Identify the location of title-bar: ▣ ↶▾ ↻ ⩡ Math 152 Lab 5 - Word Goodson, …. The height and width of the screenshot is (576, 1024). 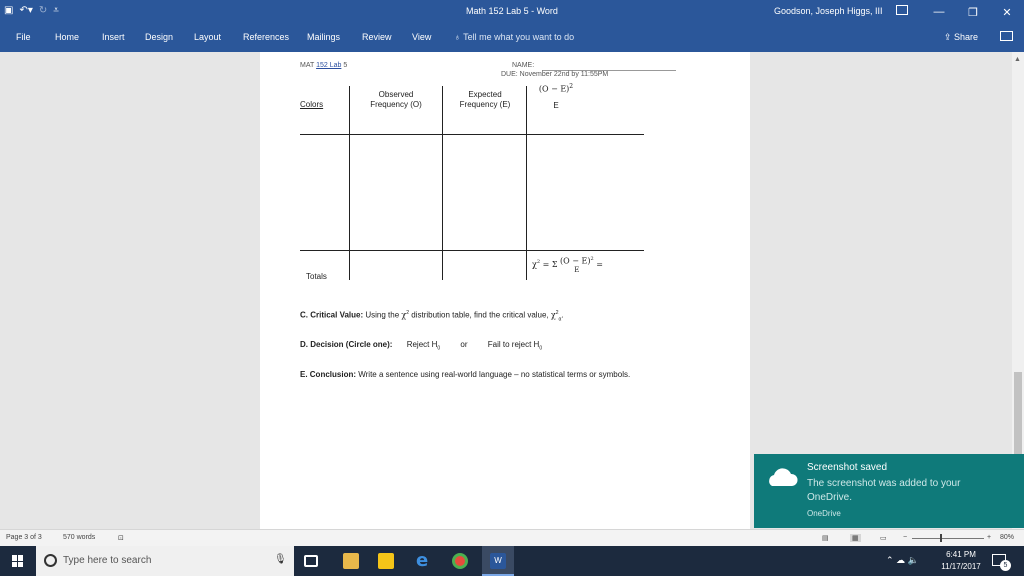
(512, 12).